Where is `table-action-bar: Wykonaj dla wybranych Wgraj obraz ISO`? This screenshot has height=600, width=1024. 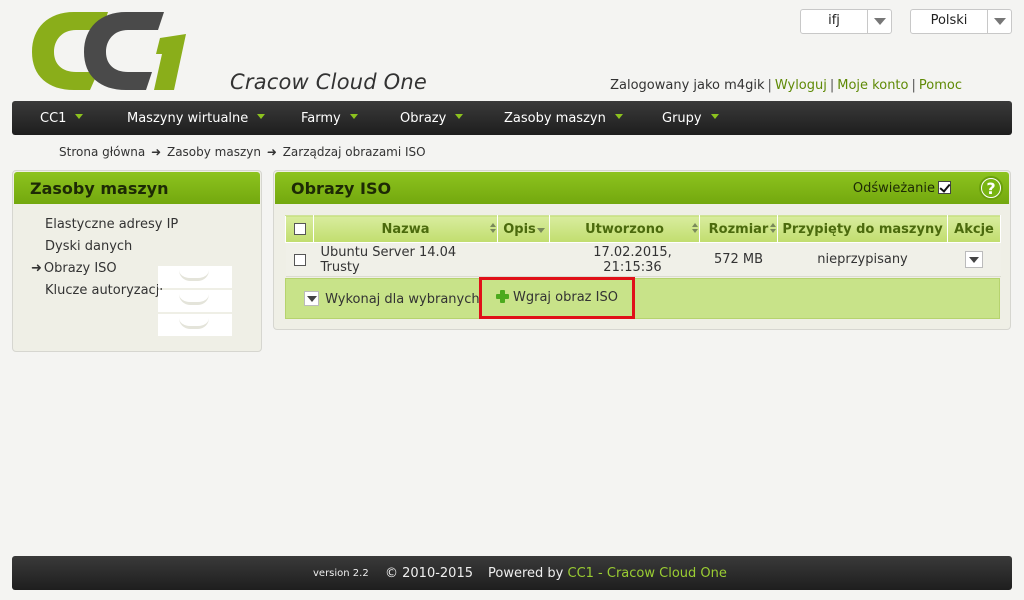
table-action-bar: Wykonaj dla wybranych Wgraj obraz ISO is located at coordinates (642, 298).